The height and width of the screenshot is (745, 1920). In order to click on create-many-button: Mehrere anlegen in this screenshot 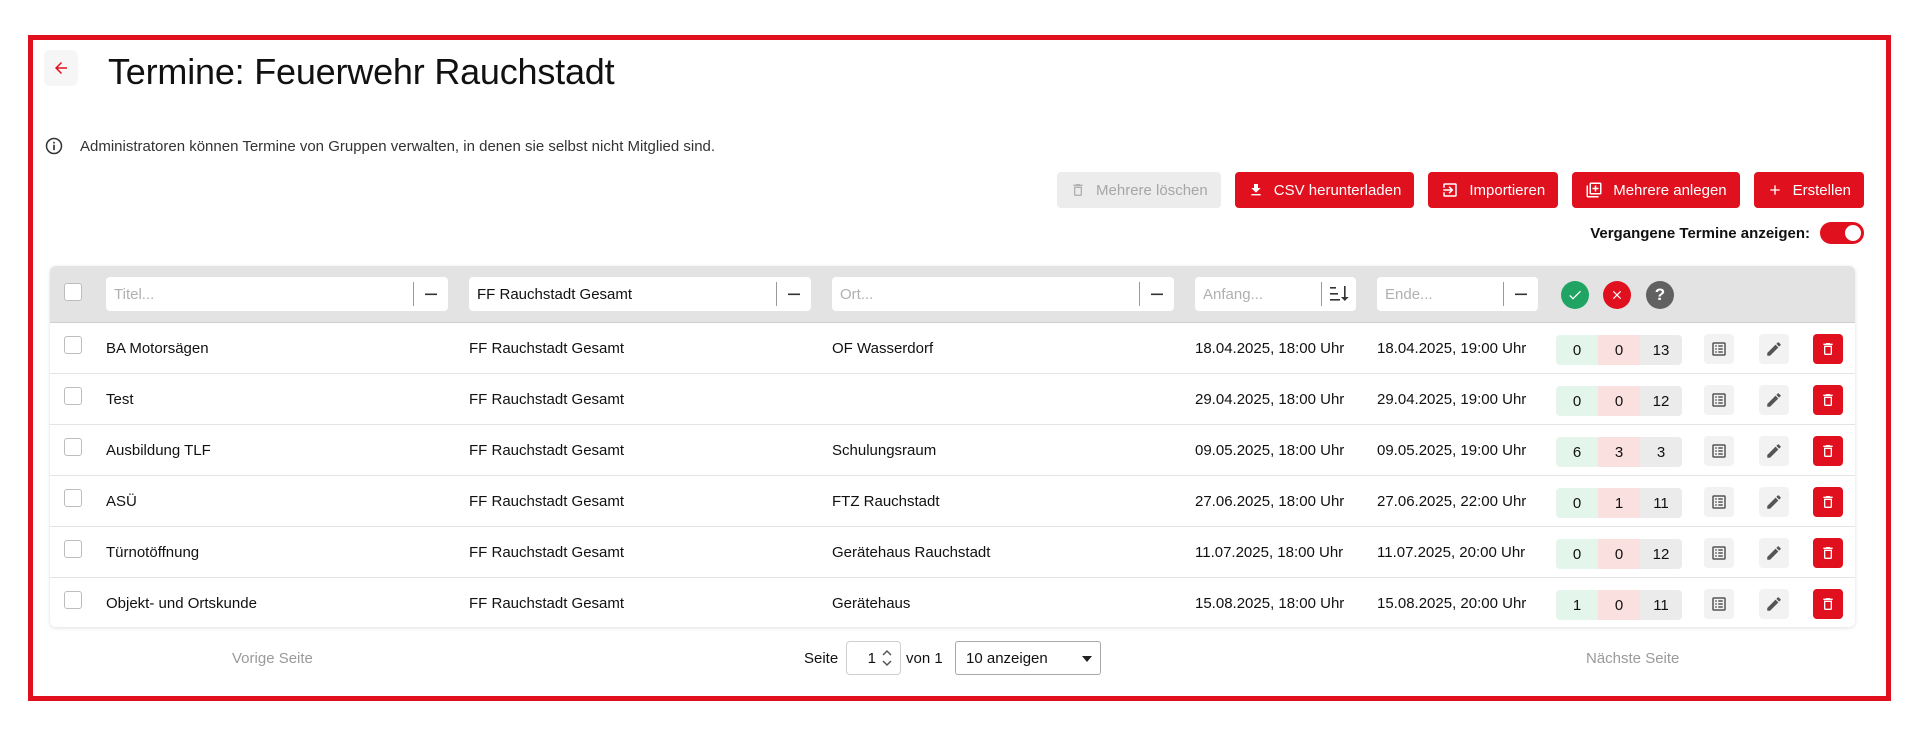, I will do `click(1656, 190)`.